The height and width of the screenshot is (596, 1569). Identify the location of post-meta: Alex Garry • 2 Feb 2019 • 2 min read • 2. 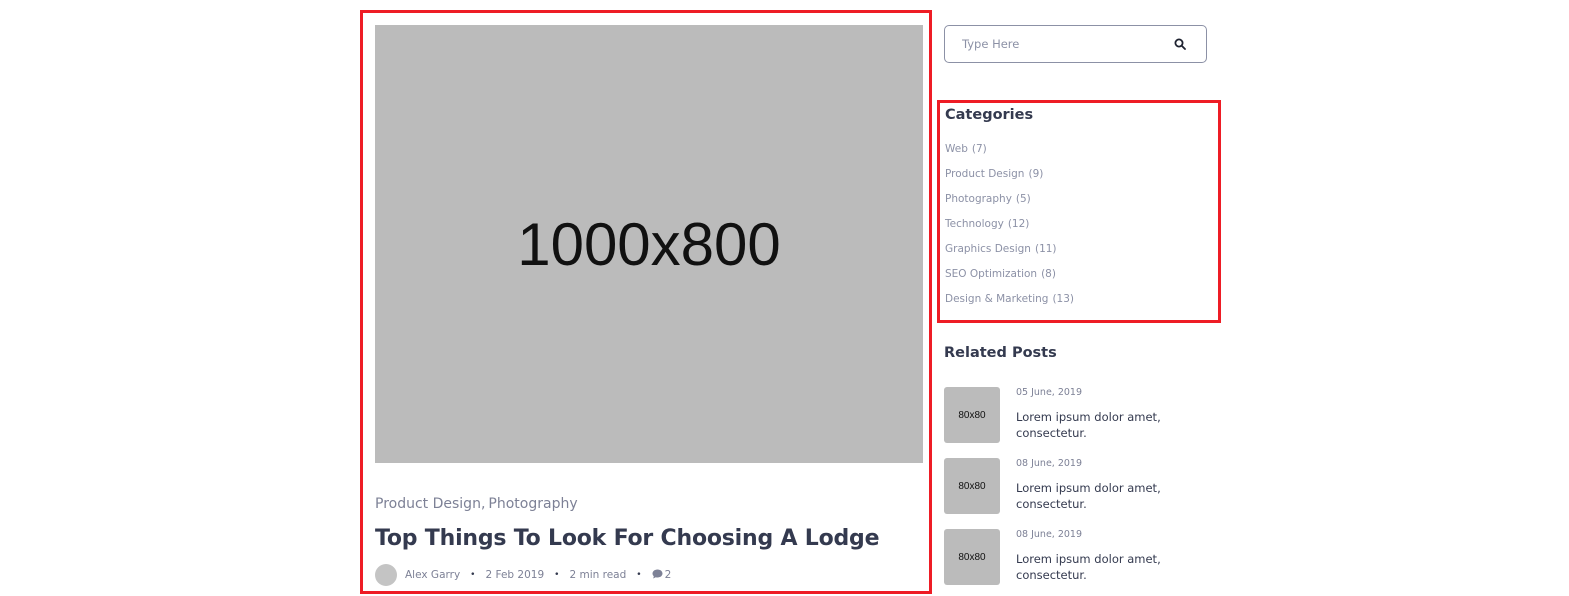
(523, 575).